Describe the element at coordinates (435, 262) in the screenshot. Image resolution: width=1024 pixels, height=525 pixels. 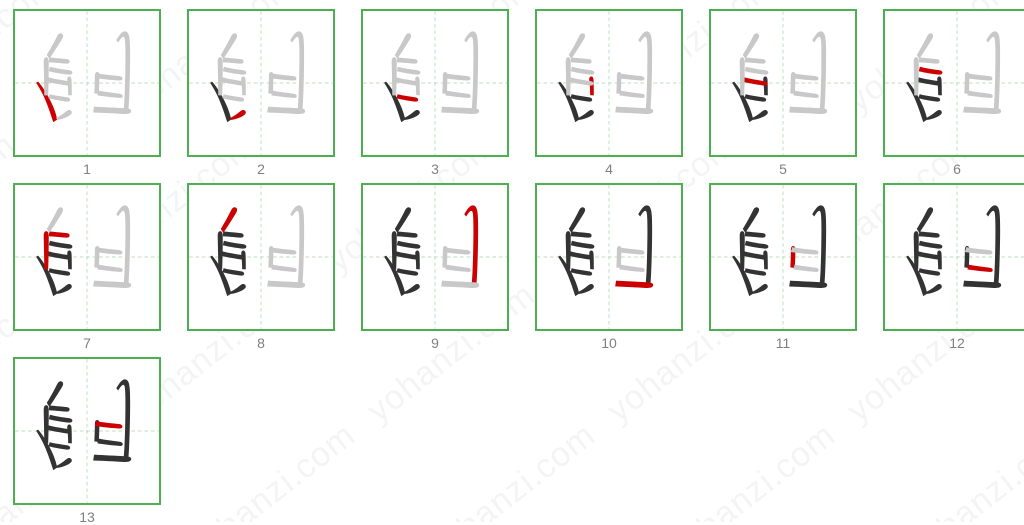
I see `stroke-step-cell: 9` at that location.